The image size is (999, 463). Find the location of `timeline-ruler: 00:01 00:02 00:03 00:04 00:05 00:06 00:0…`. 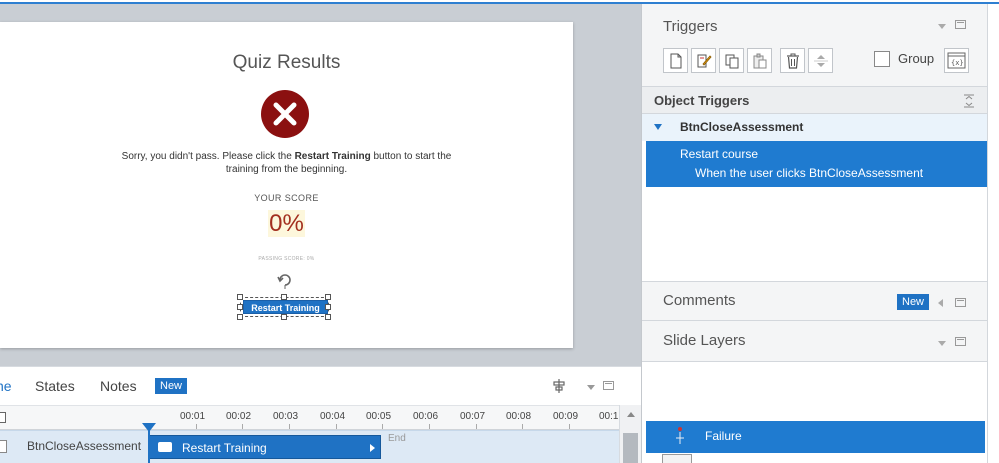

timeline-ruler: 00:01 00:02 00:03 00:04 00:05 00:06 00:0… is located at coordinates (320, 417).